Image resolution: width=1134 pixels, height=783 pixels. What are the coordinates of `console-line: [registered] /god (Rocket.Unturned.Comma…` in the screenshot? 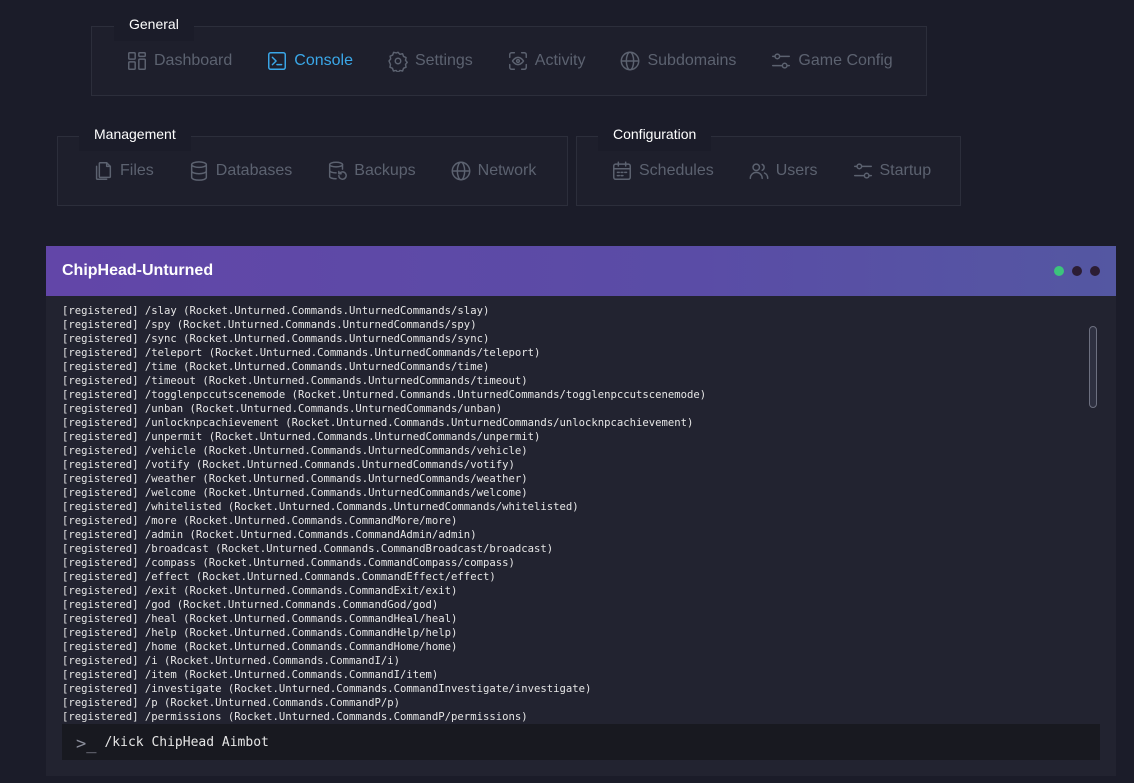 It's located at (250, 605).